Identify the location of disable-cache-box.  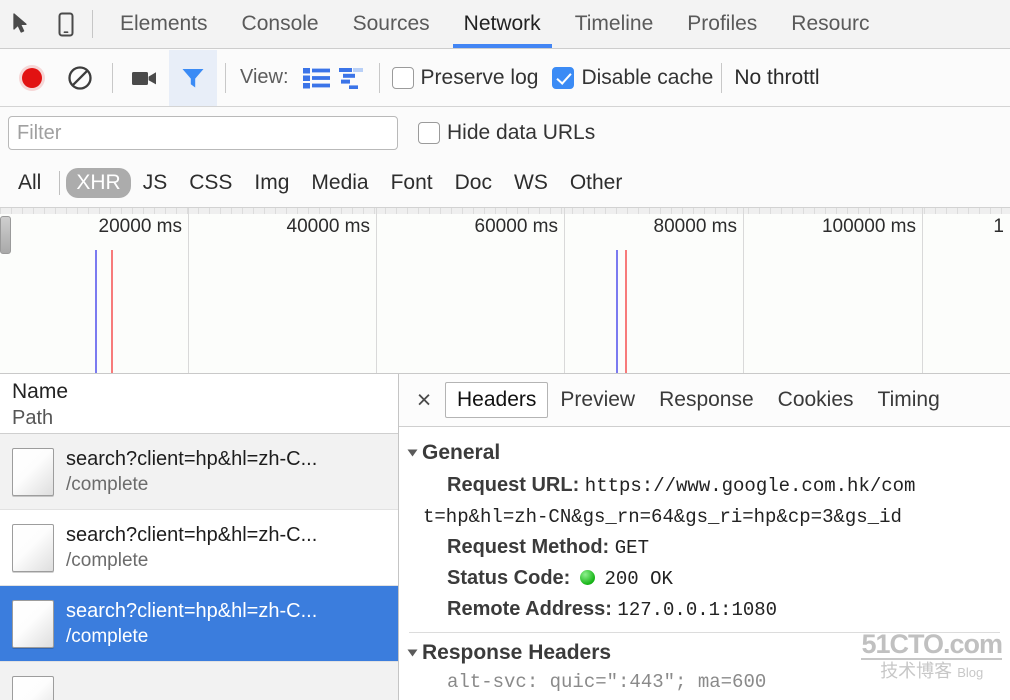
(563, 77).